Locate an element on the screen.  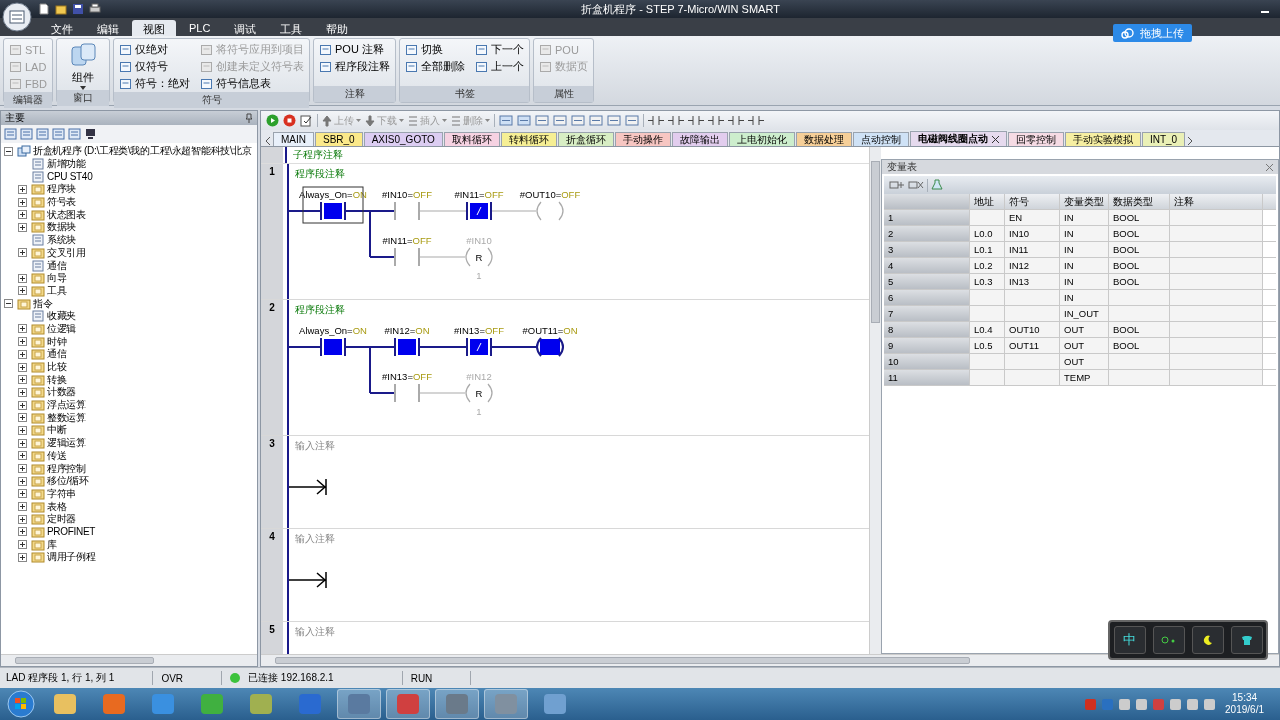
tree-item: CPU ST40 is located at coordinates (70, 177).